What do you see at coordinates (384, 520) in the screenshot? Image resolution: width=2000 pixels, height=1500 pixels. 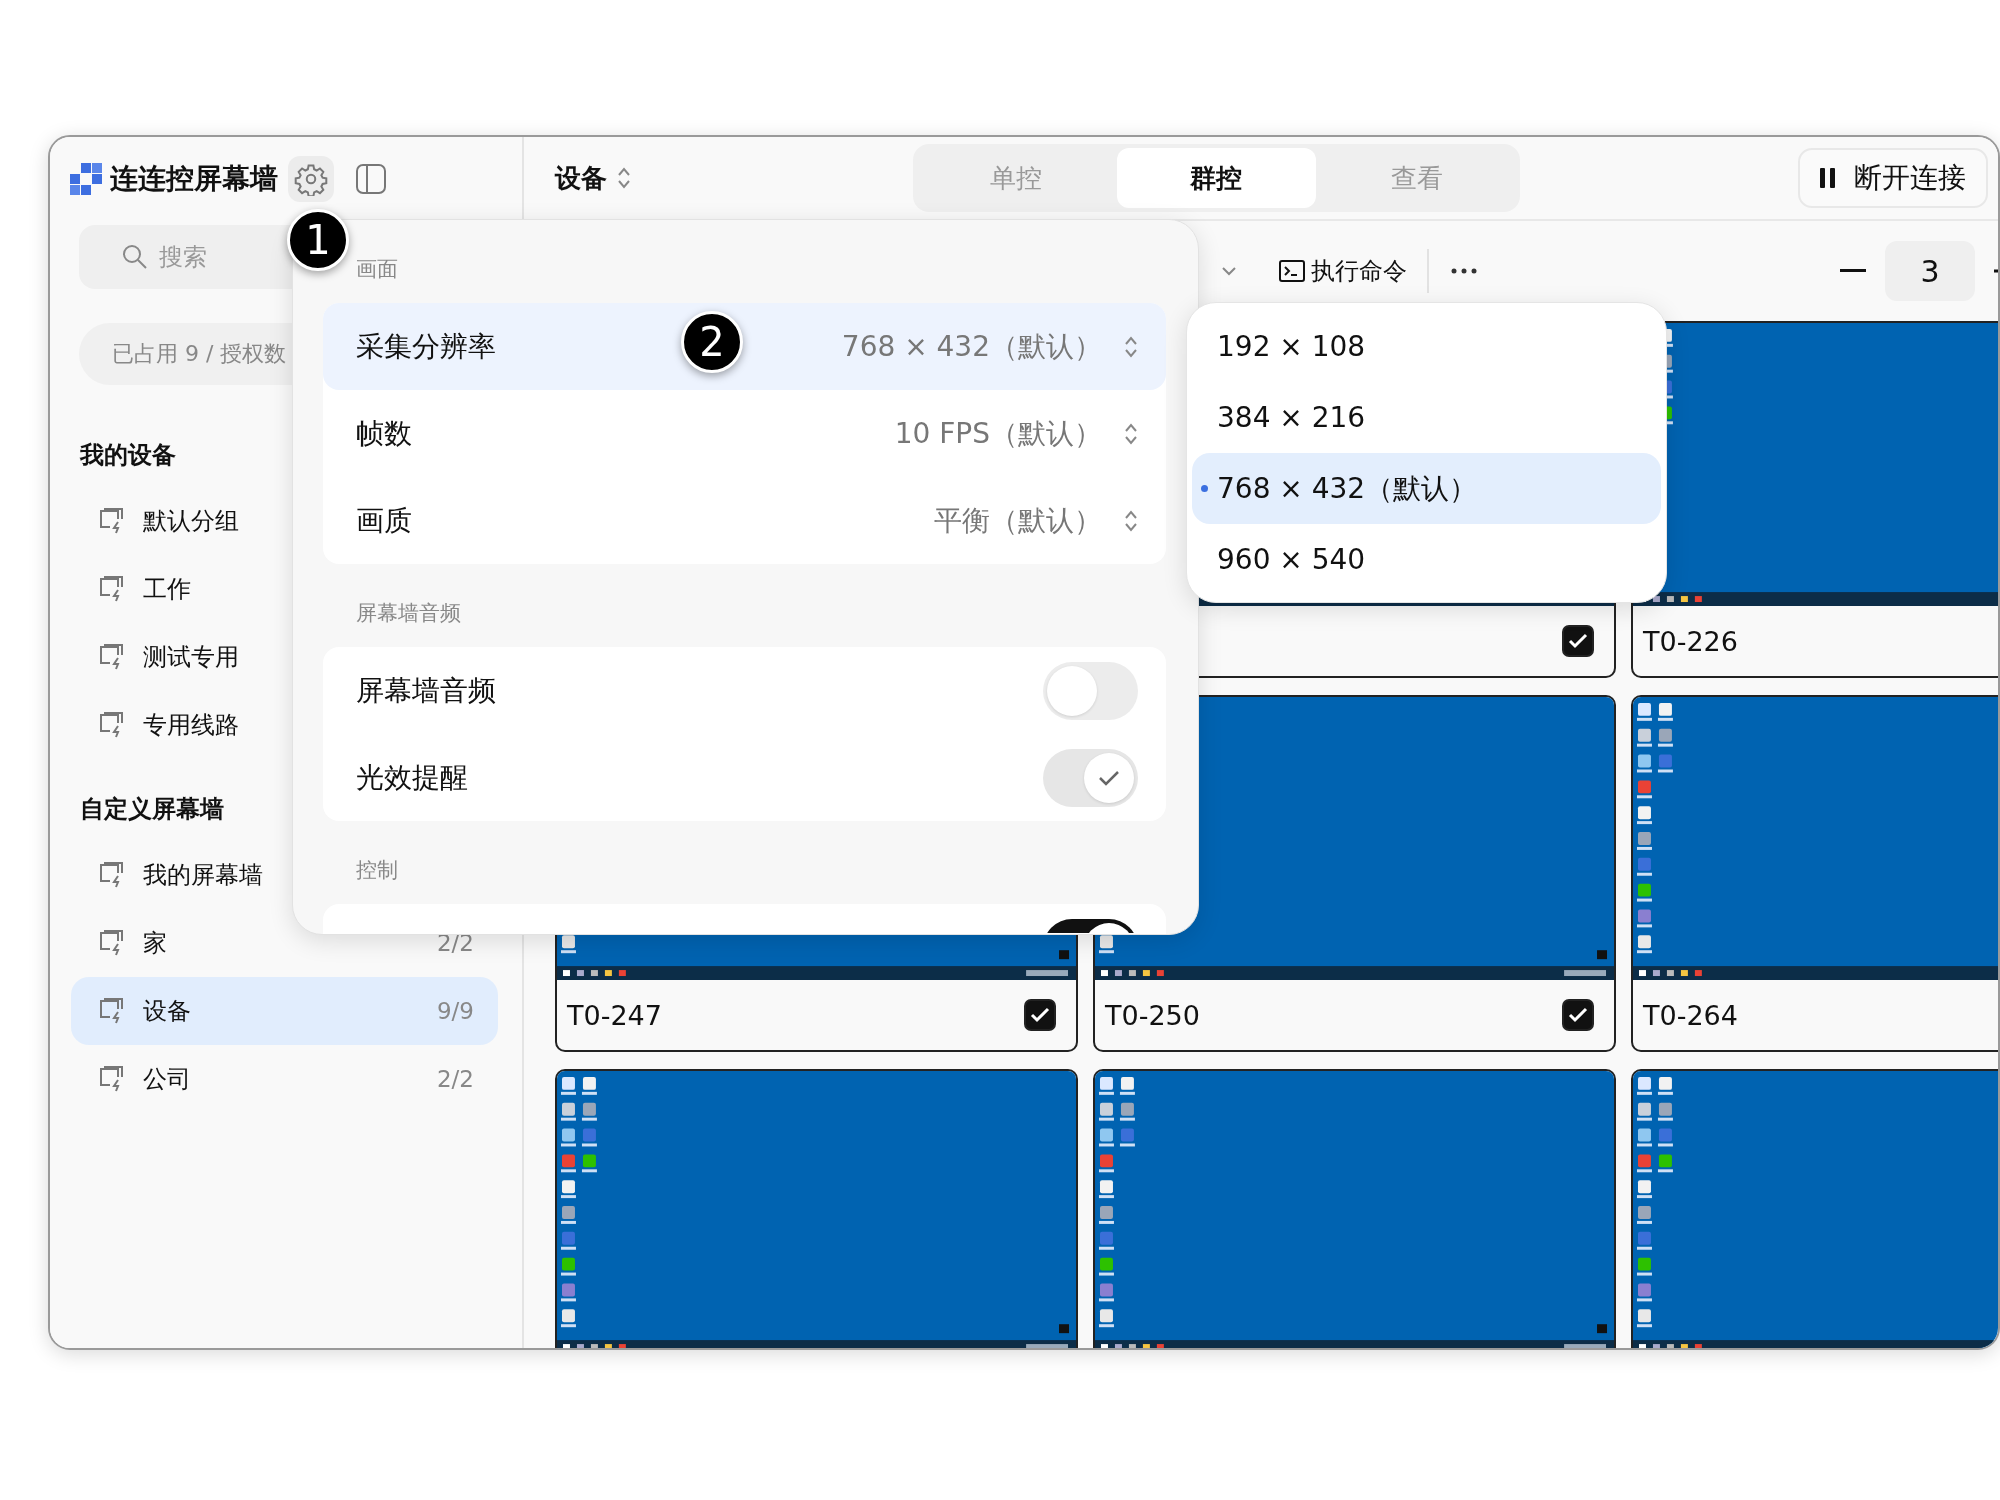 I see `setting-label: 画质` at bounding box center [384, 520].